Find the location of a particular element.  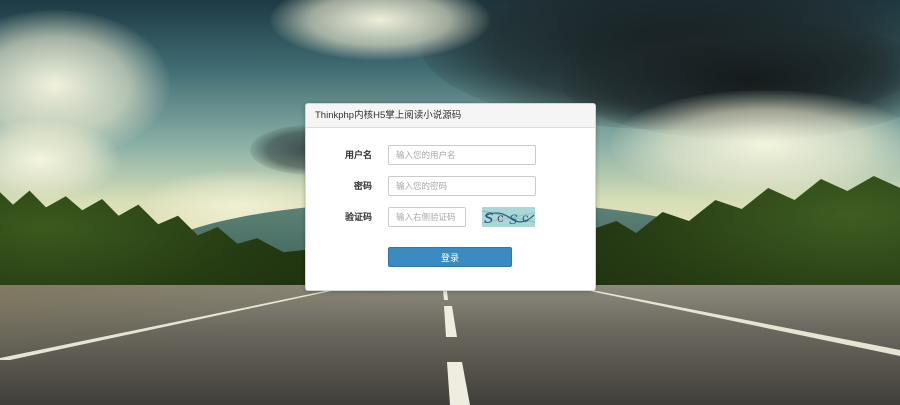

username-label: 用户名 is located at coordinates (358, 155).